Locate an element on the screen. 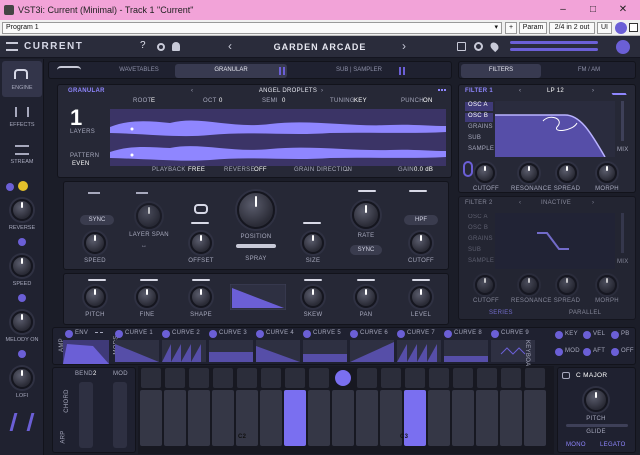 The height and width of the screenshot is (455, 640). filter2-next-button: › is located at coordinates (593, 203).